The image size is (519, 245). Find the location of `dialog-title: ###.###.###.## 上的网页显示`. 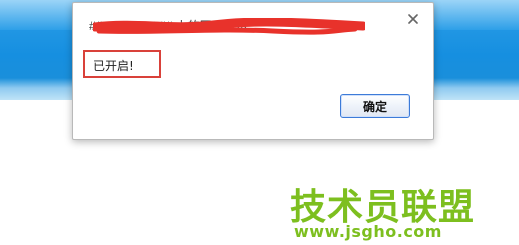

dialog-title: ###.###.###.## 上的网页显示 is located at coordinates (239, 27).